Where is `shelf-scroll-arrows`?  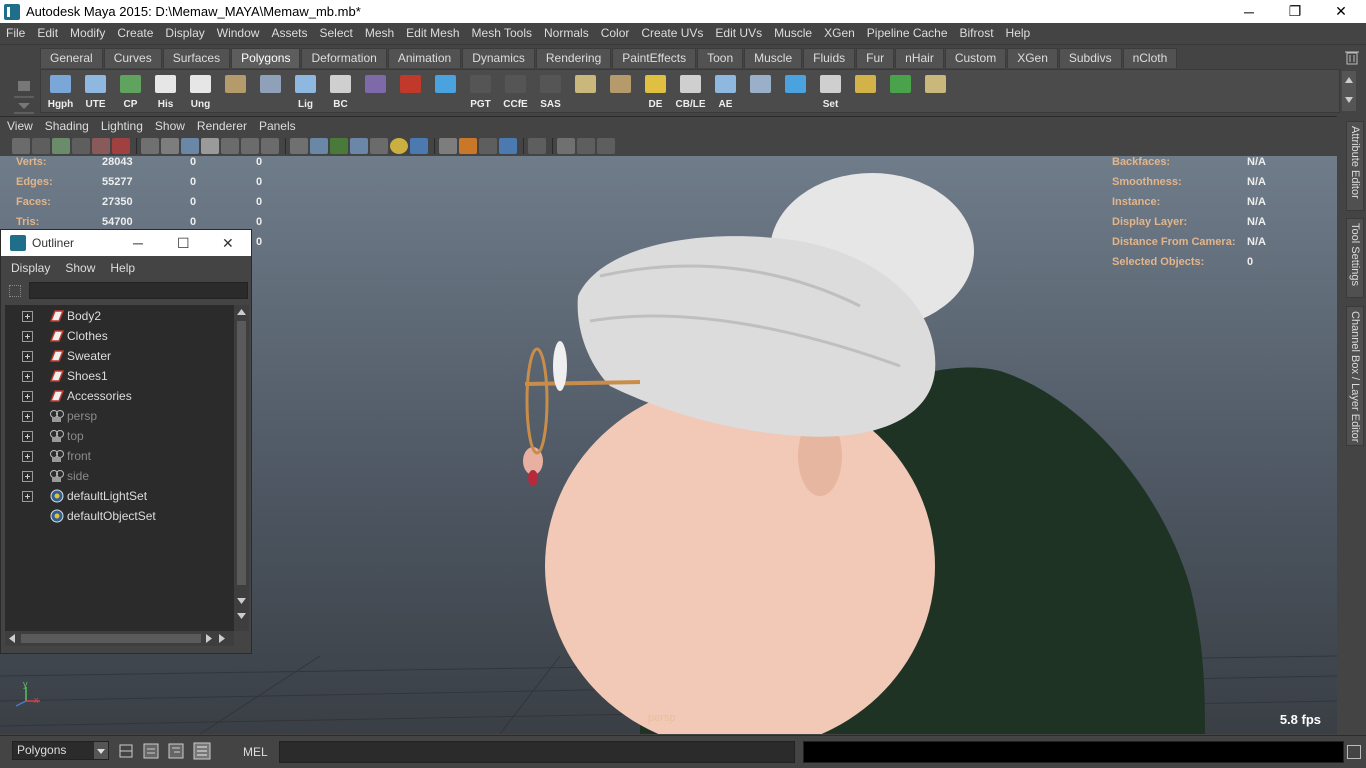 shelf-scroll-arrows is located at coordinates (1349, 91).